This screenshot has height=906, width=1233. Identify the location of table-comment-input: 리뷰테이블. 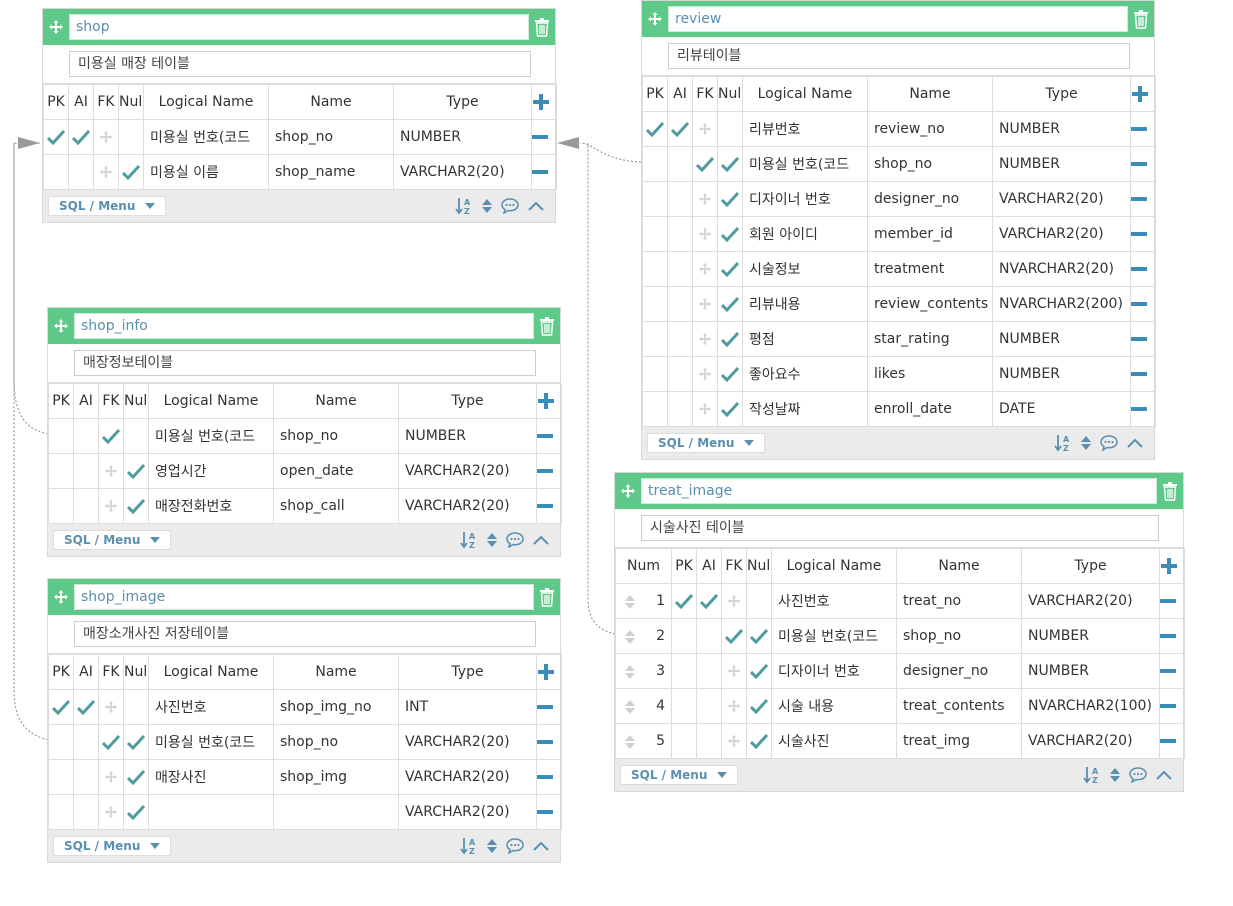
(899, 56).